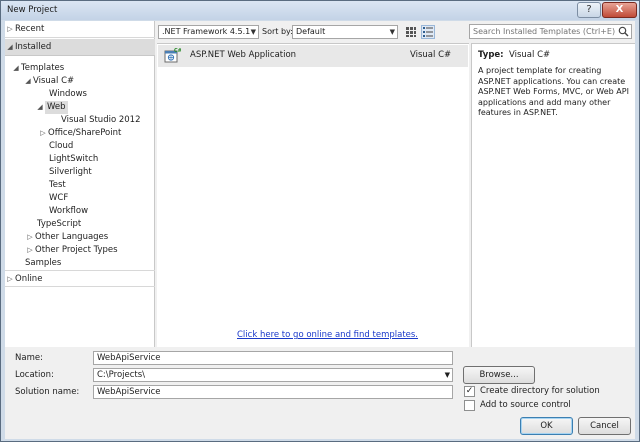  What do you see at coordinates (345, 32) in the screenshot?
I see `sort-by-select: Default ▼` at bounding box center [345, 32].